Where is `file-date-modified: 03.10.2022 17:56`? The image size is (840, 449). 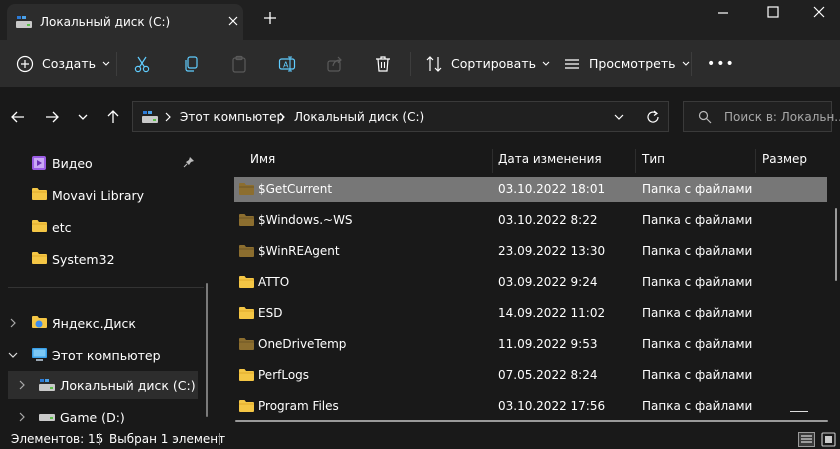 file-date-modified: 03.10.2022 17:56 is located at coordinates (552, 406).